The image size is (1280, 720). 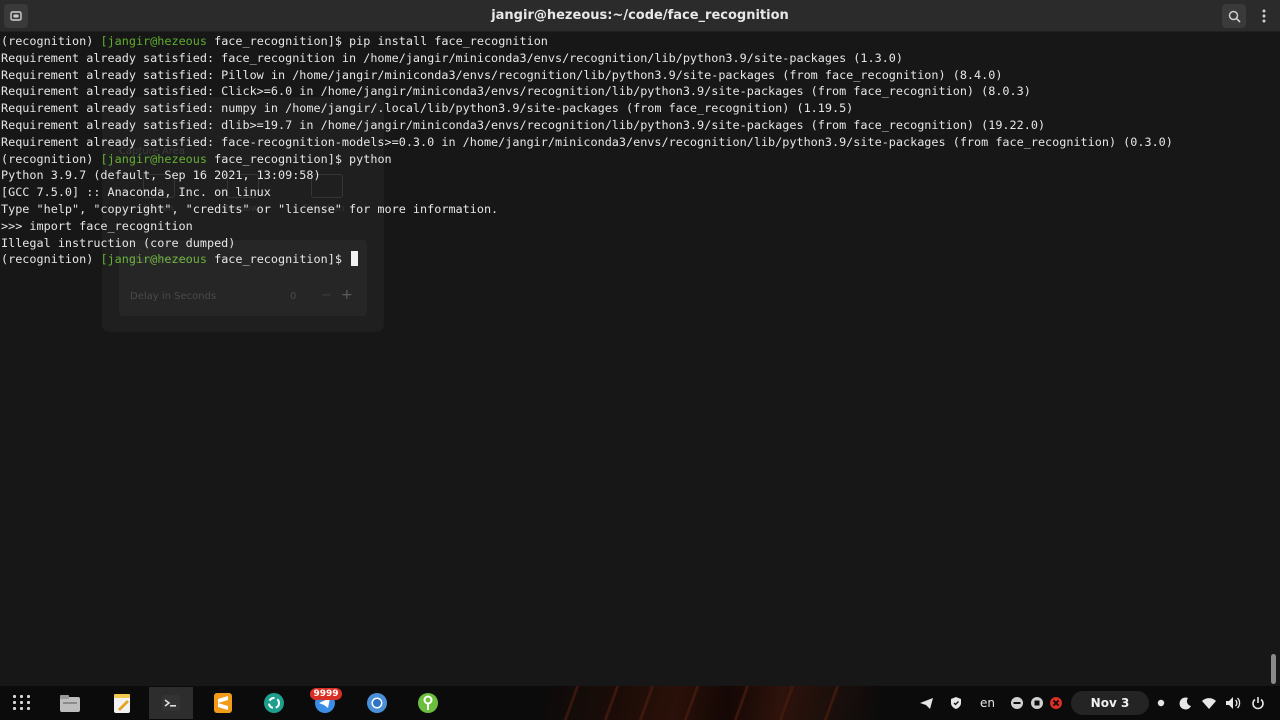 What do you see at coordinates (97, 225) in the screenshot?
I see `terminal-line: >>> import face_recognition` at bounding box center [97, 225].